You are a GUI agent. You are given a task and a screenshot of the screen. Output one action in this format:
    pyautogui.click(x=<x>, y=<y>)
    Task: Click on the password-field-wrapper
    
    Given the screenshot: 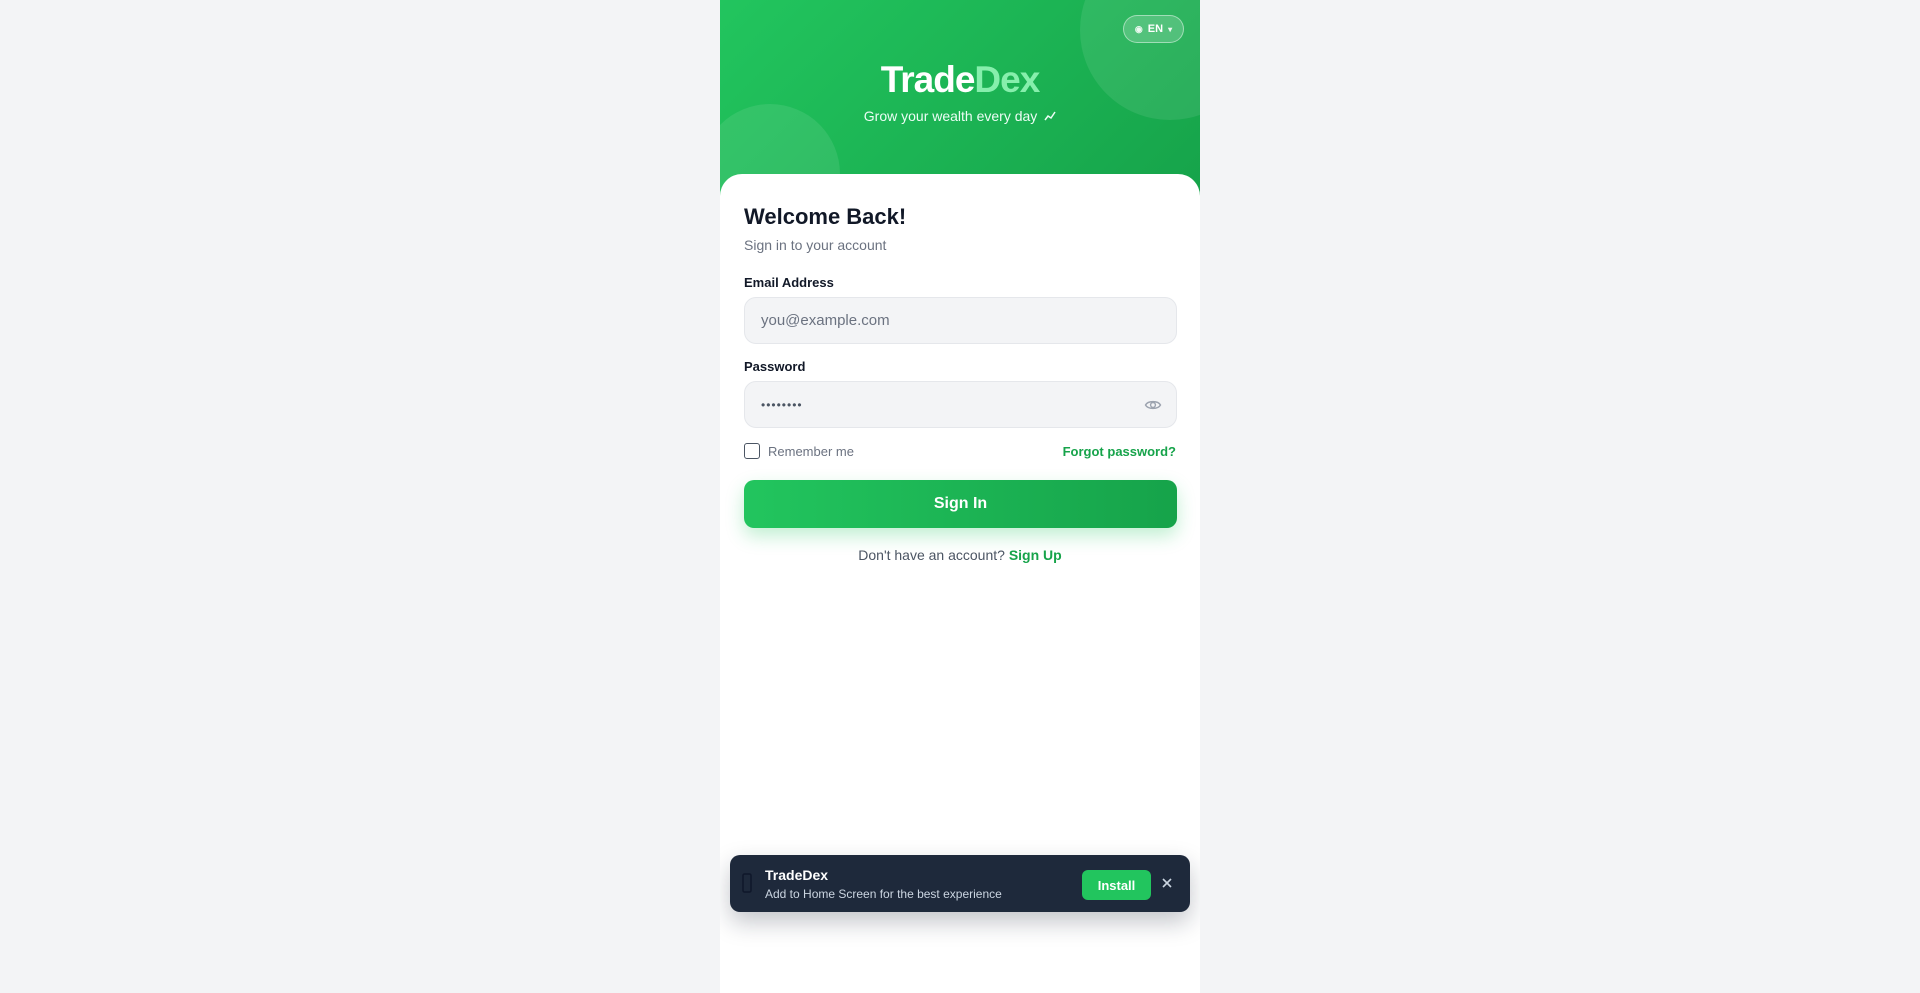 What is the action you would take?
    pyautogui.click(x=960, y=404)
    